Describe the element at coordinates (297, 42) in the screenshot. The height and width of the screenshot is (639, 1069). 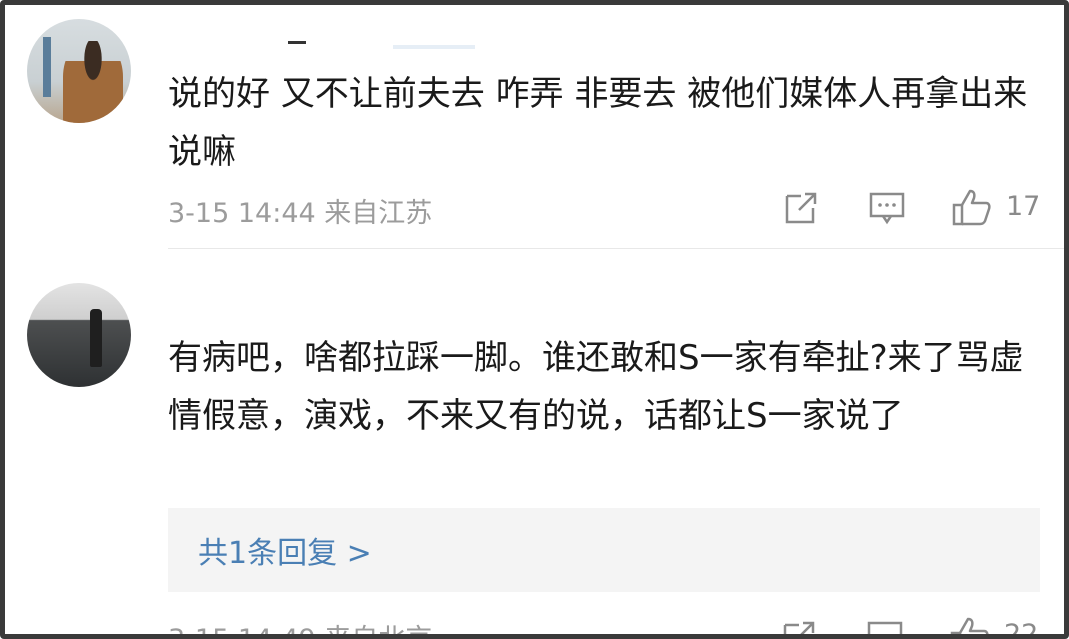
I see `cropped-text-fragment` at that location.